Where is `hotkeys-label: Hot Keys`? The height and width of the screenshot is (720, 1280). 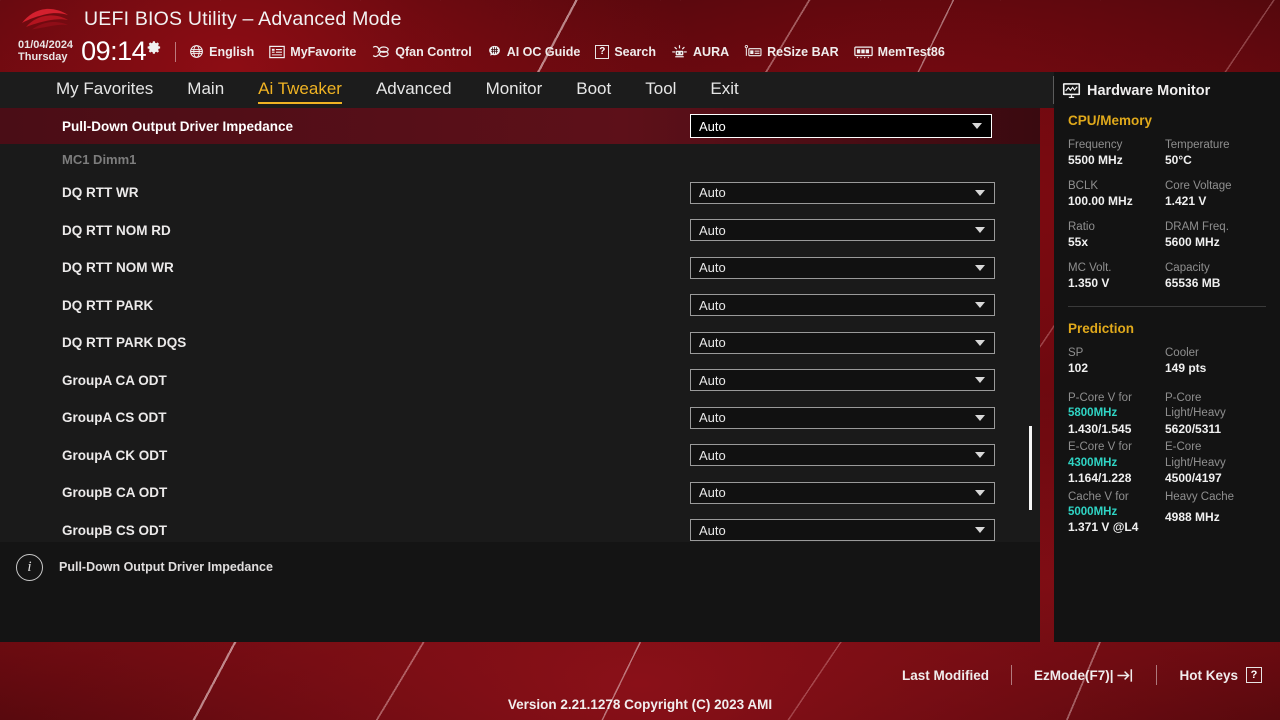 hotkeys-label: Hot Keys is located at coordinates (1208, 675).